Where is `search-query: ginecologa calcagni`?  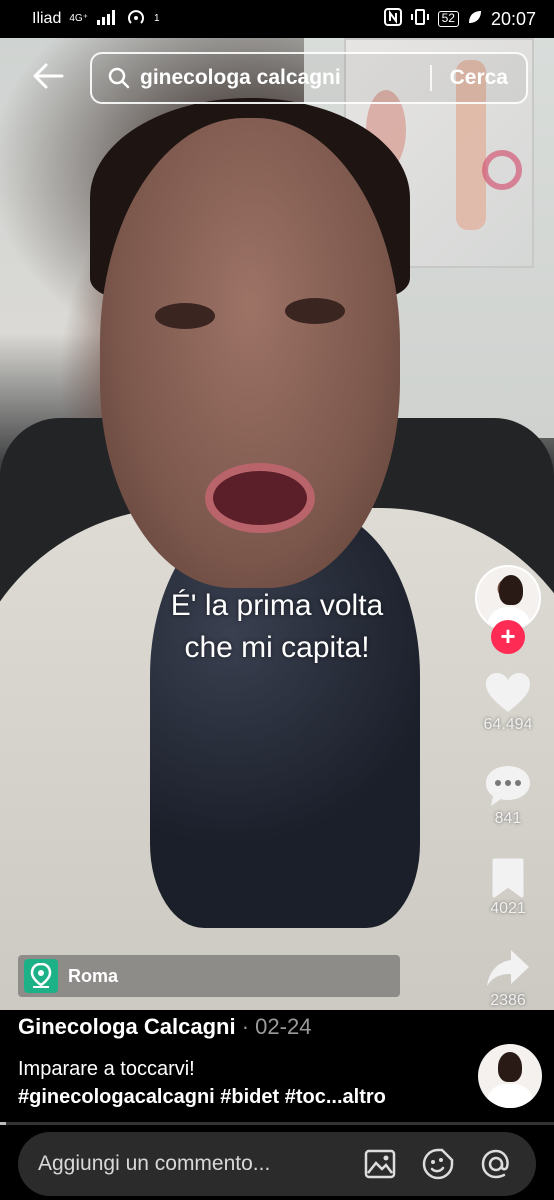 search-query: ginecologa calcagni is located at coordinates (285, 78).